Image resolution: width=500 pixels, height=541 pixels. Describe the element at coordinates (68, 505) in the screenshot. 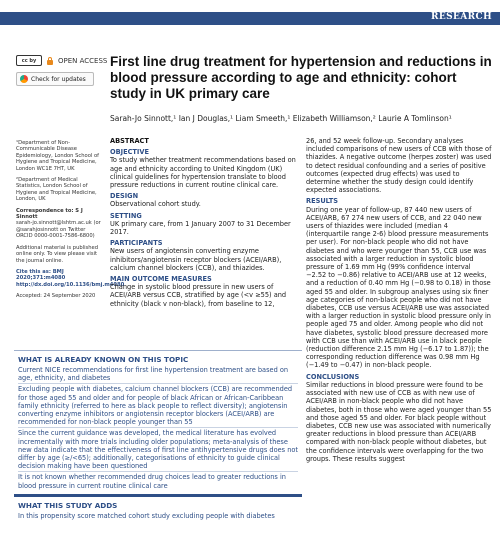

I see `study-adds-heading: WHAT THIS STUDY ADDS` at that location.